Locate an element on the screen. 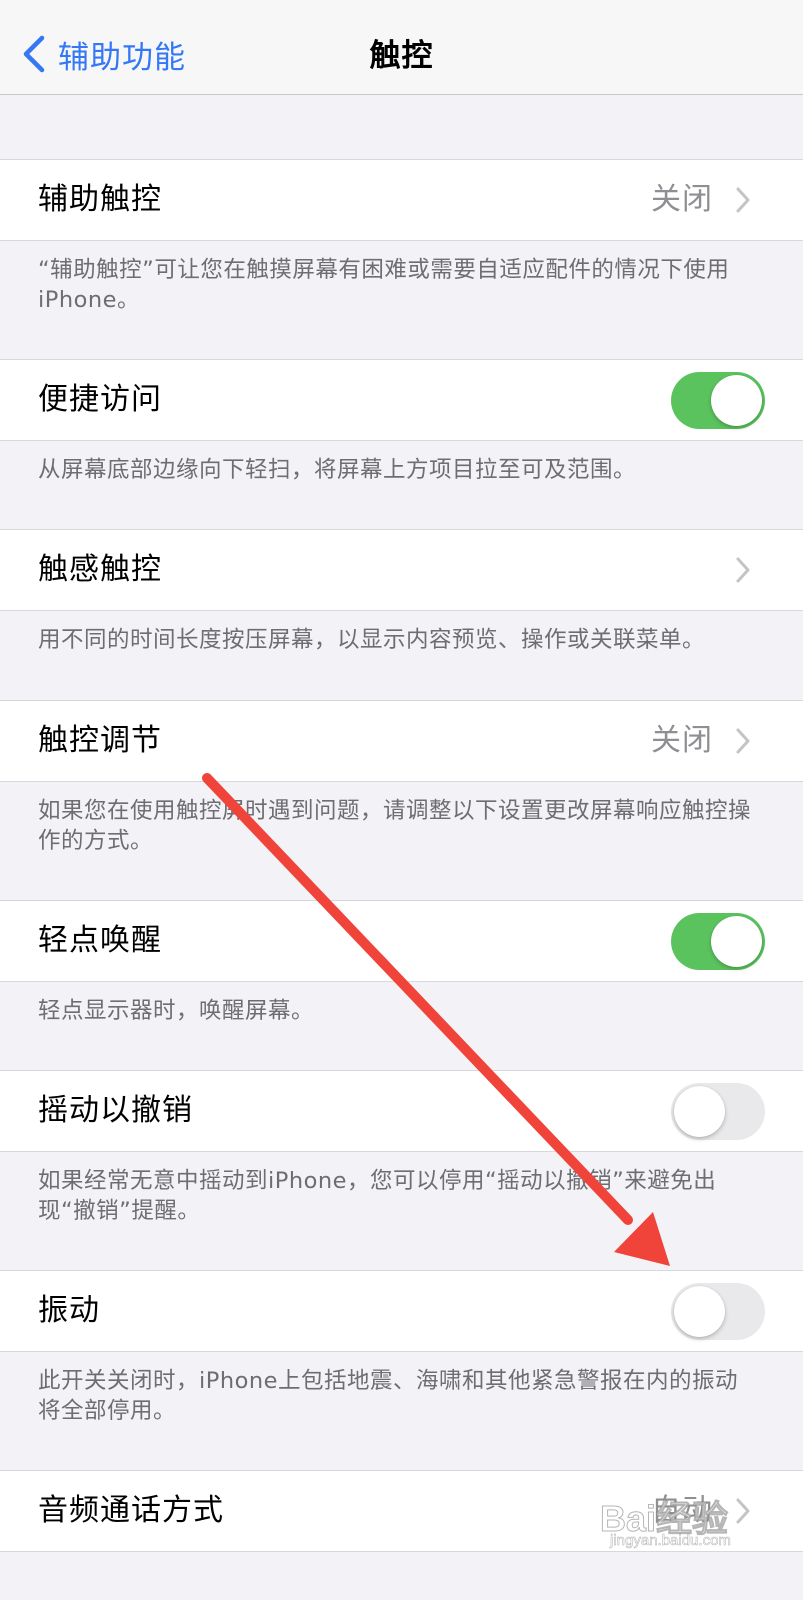 This screenshot has width=803, height=1600. row-shake-to-undo: 摇动以撤销 is located at coordinates (401, 1111).